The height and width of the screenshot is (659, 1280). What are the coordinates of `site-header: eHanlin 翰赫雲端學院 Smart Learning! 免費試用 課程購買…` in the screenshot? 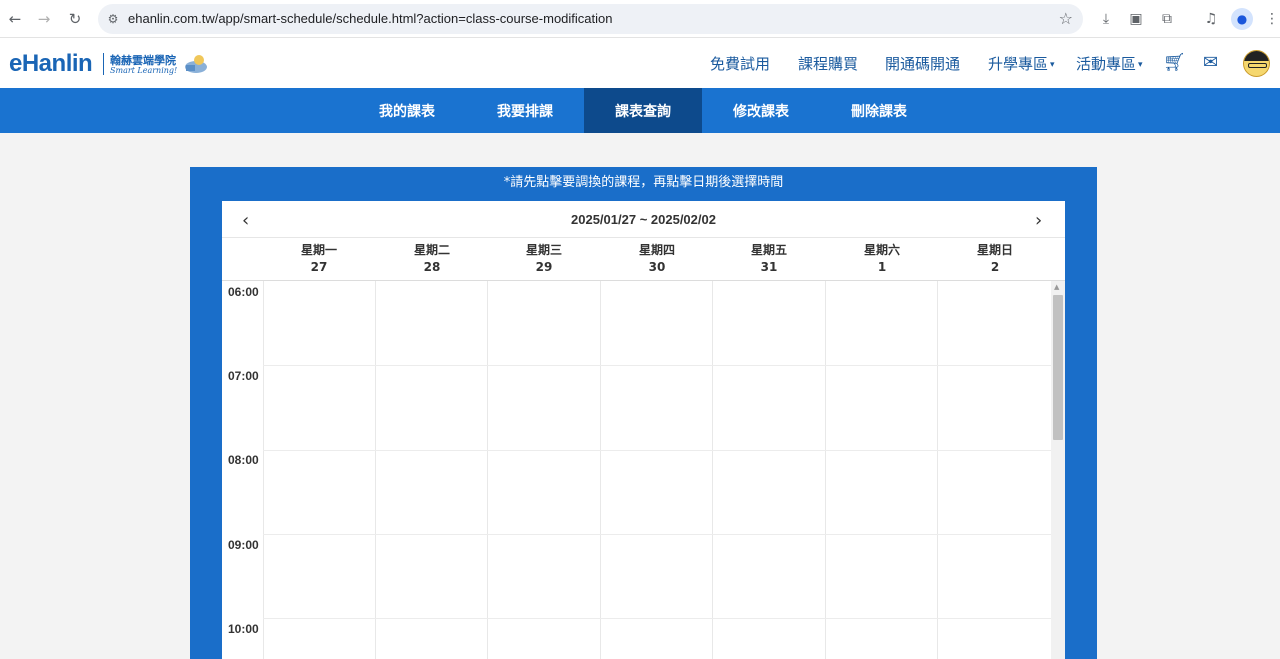 It's located at (640, 63).